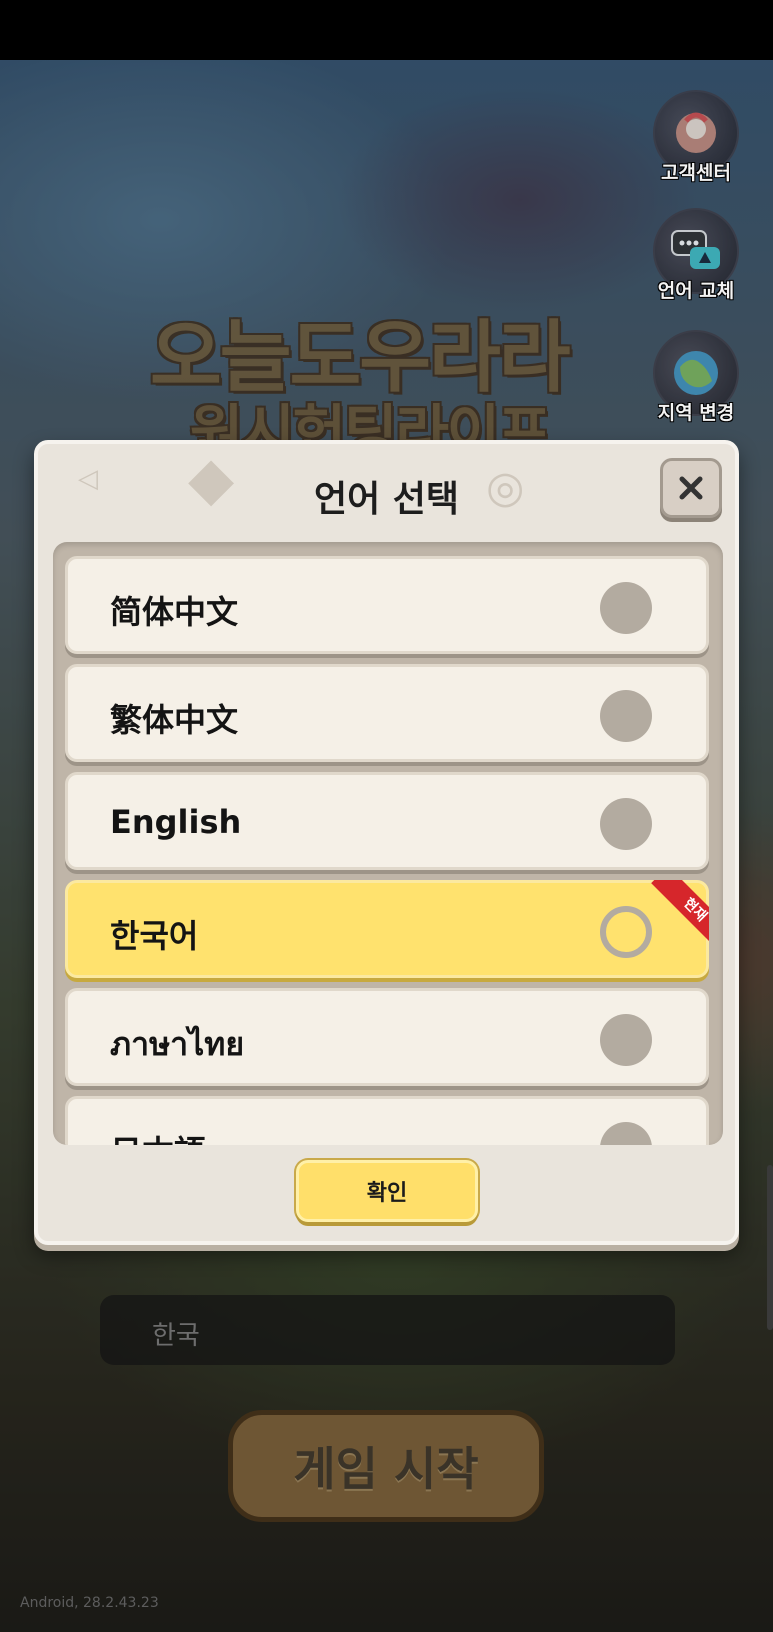 This screenshot has width=773, height=1632. What do you see at coordinates (177, 1044) in the screenshot?
I see `option-label: ภาษาไทย` at bounding box center [177, 1044].